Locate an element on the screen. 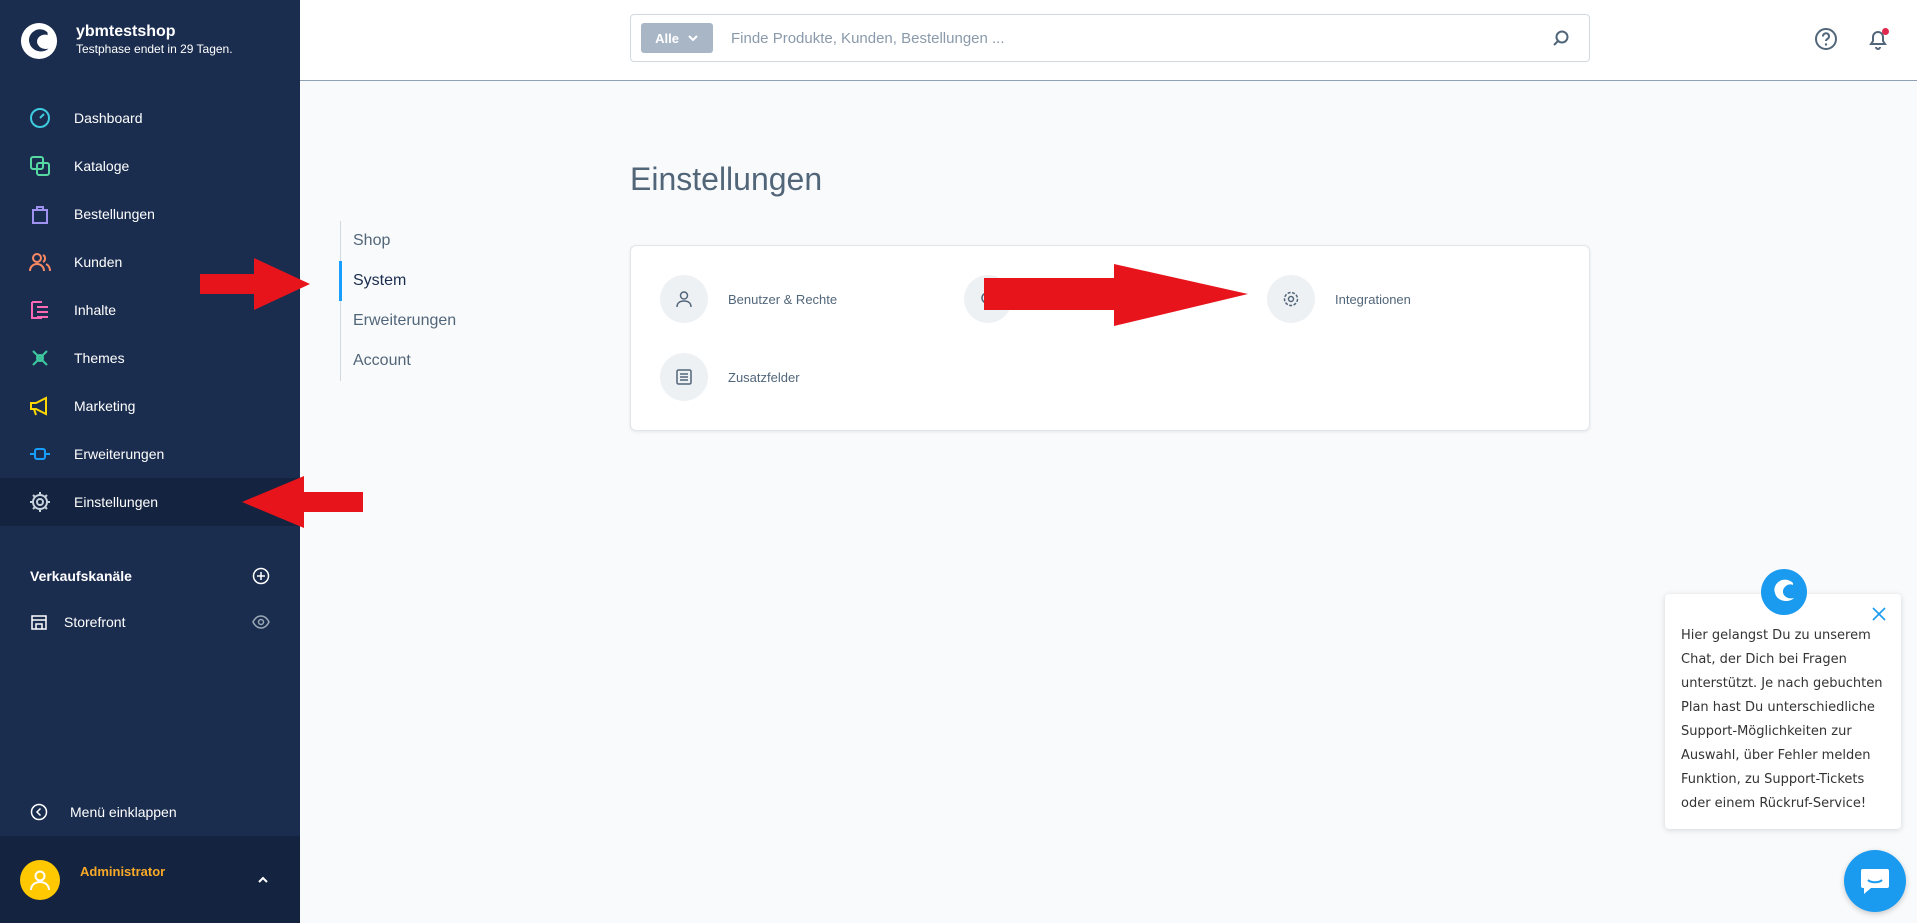 The image size is (1921, 923). nav-label: Erweiterungen is located at coordinates (119, 454).